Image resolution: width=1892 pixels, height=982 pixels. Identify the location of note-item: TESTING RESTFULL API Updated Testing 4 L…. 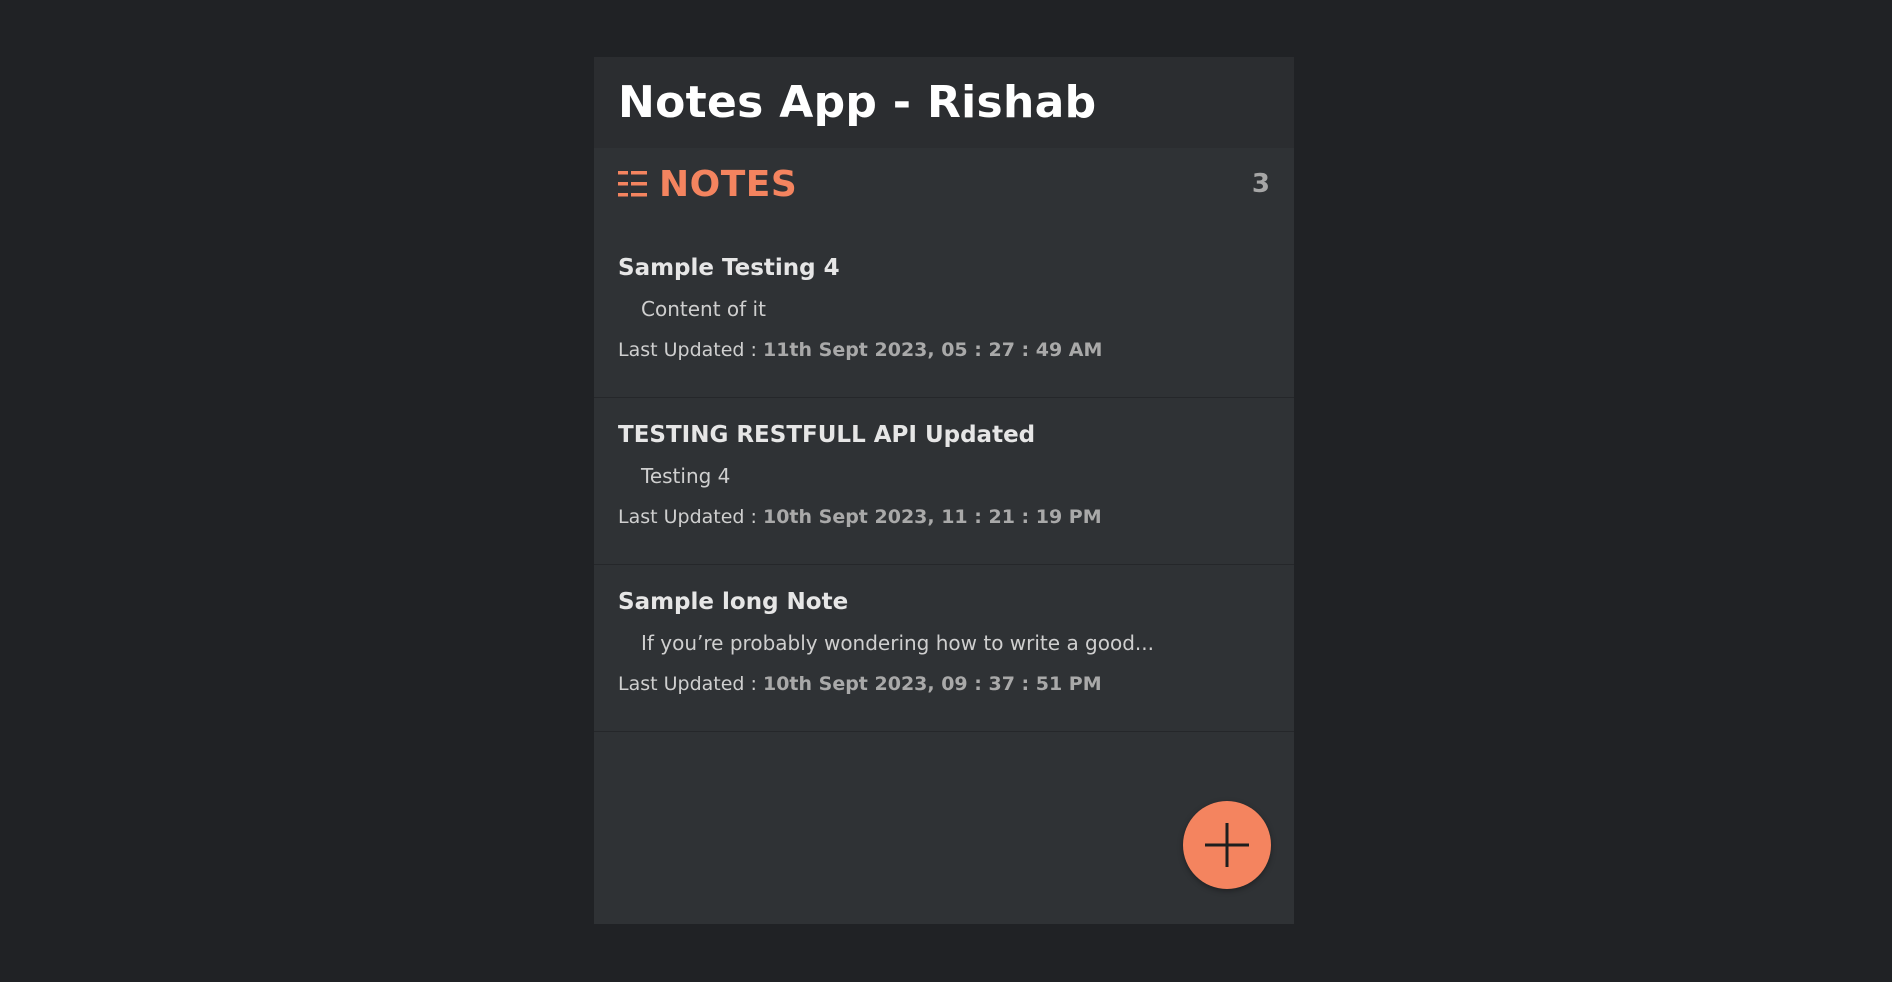
(944, 481).